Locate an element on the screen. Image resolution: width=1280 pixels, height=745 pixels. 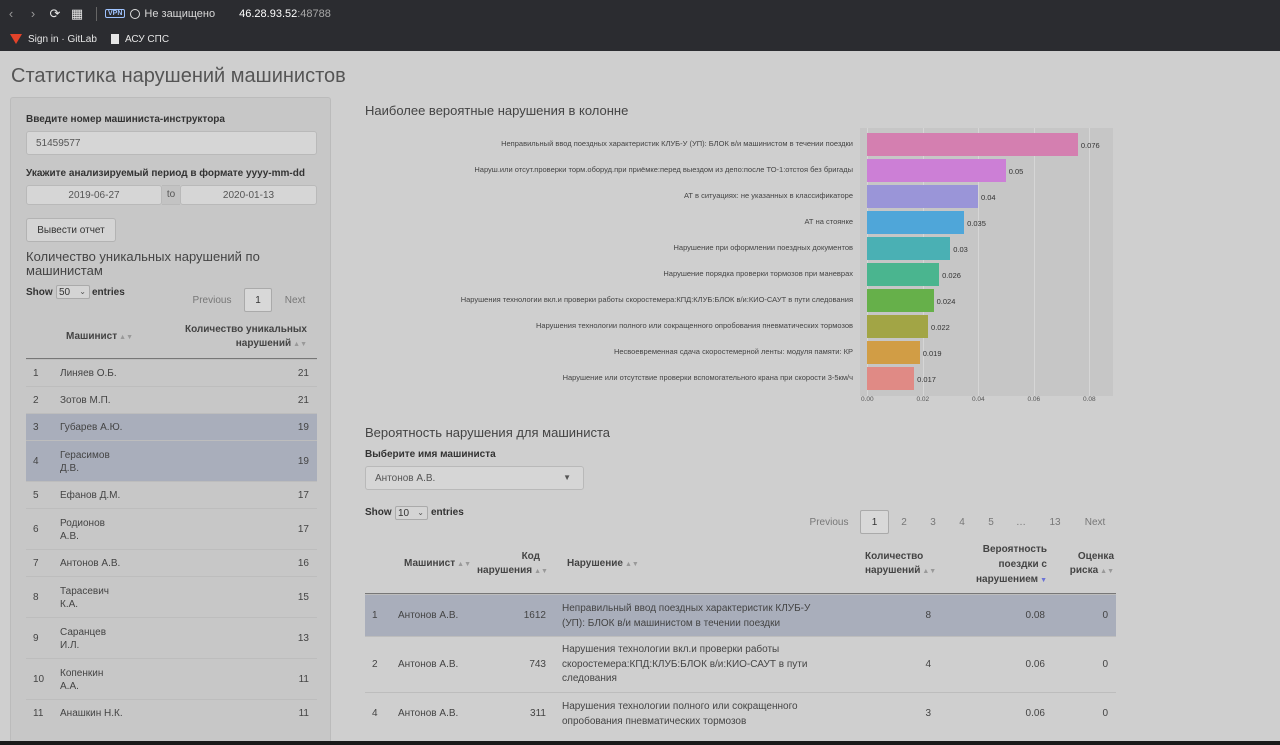
table-row: 6 Родионов А.В. 17 is located at coordinates (171, 528).